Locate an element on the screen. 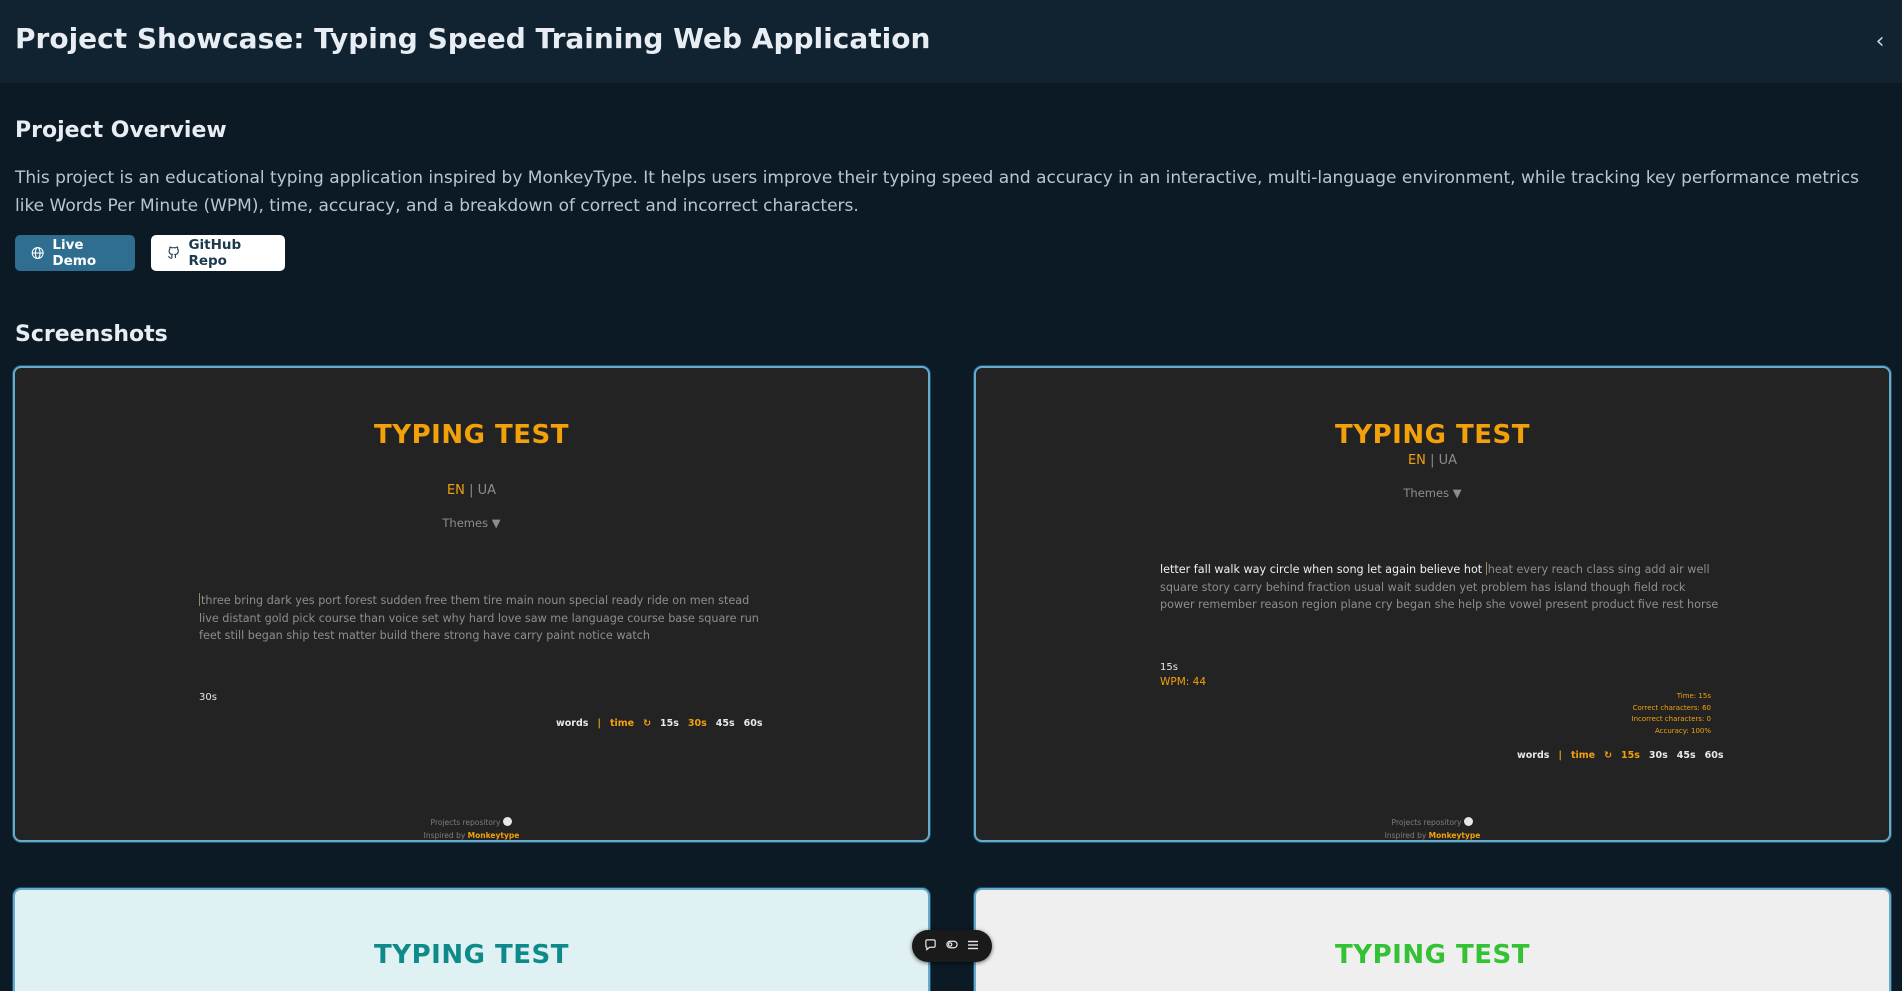 The image size is (1902, 991). timer: 30s is located at coordinates (208, 697).